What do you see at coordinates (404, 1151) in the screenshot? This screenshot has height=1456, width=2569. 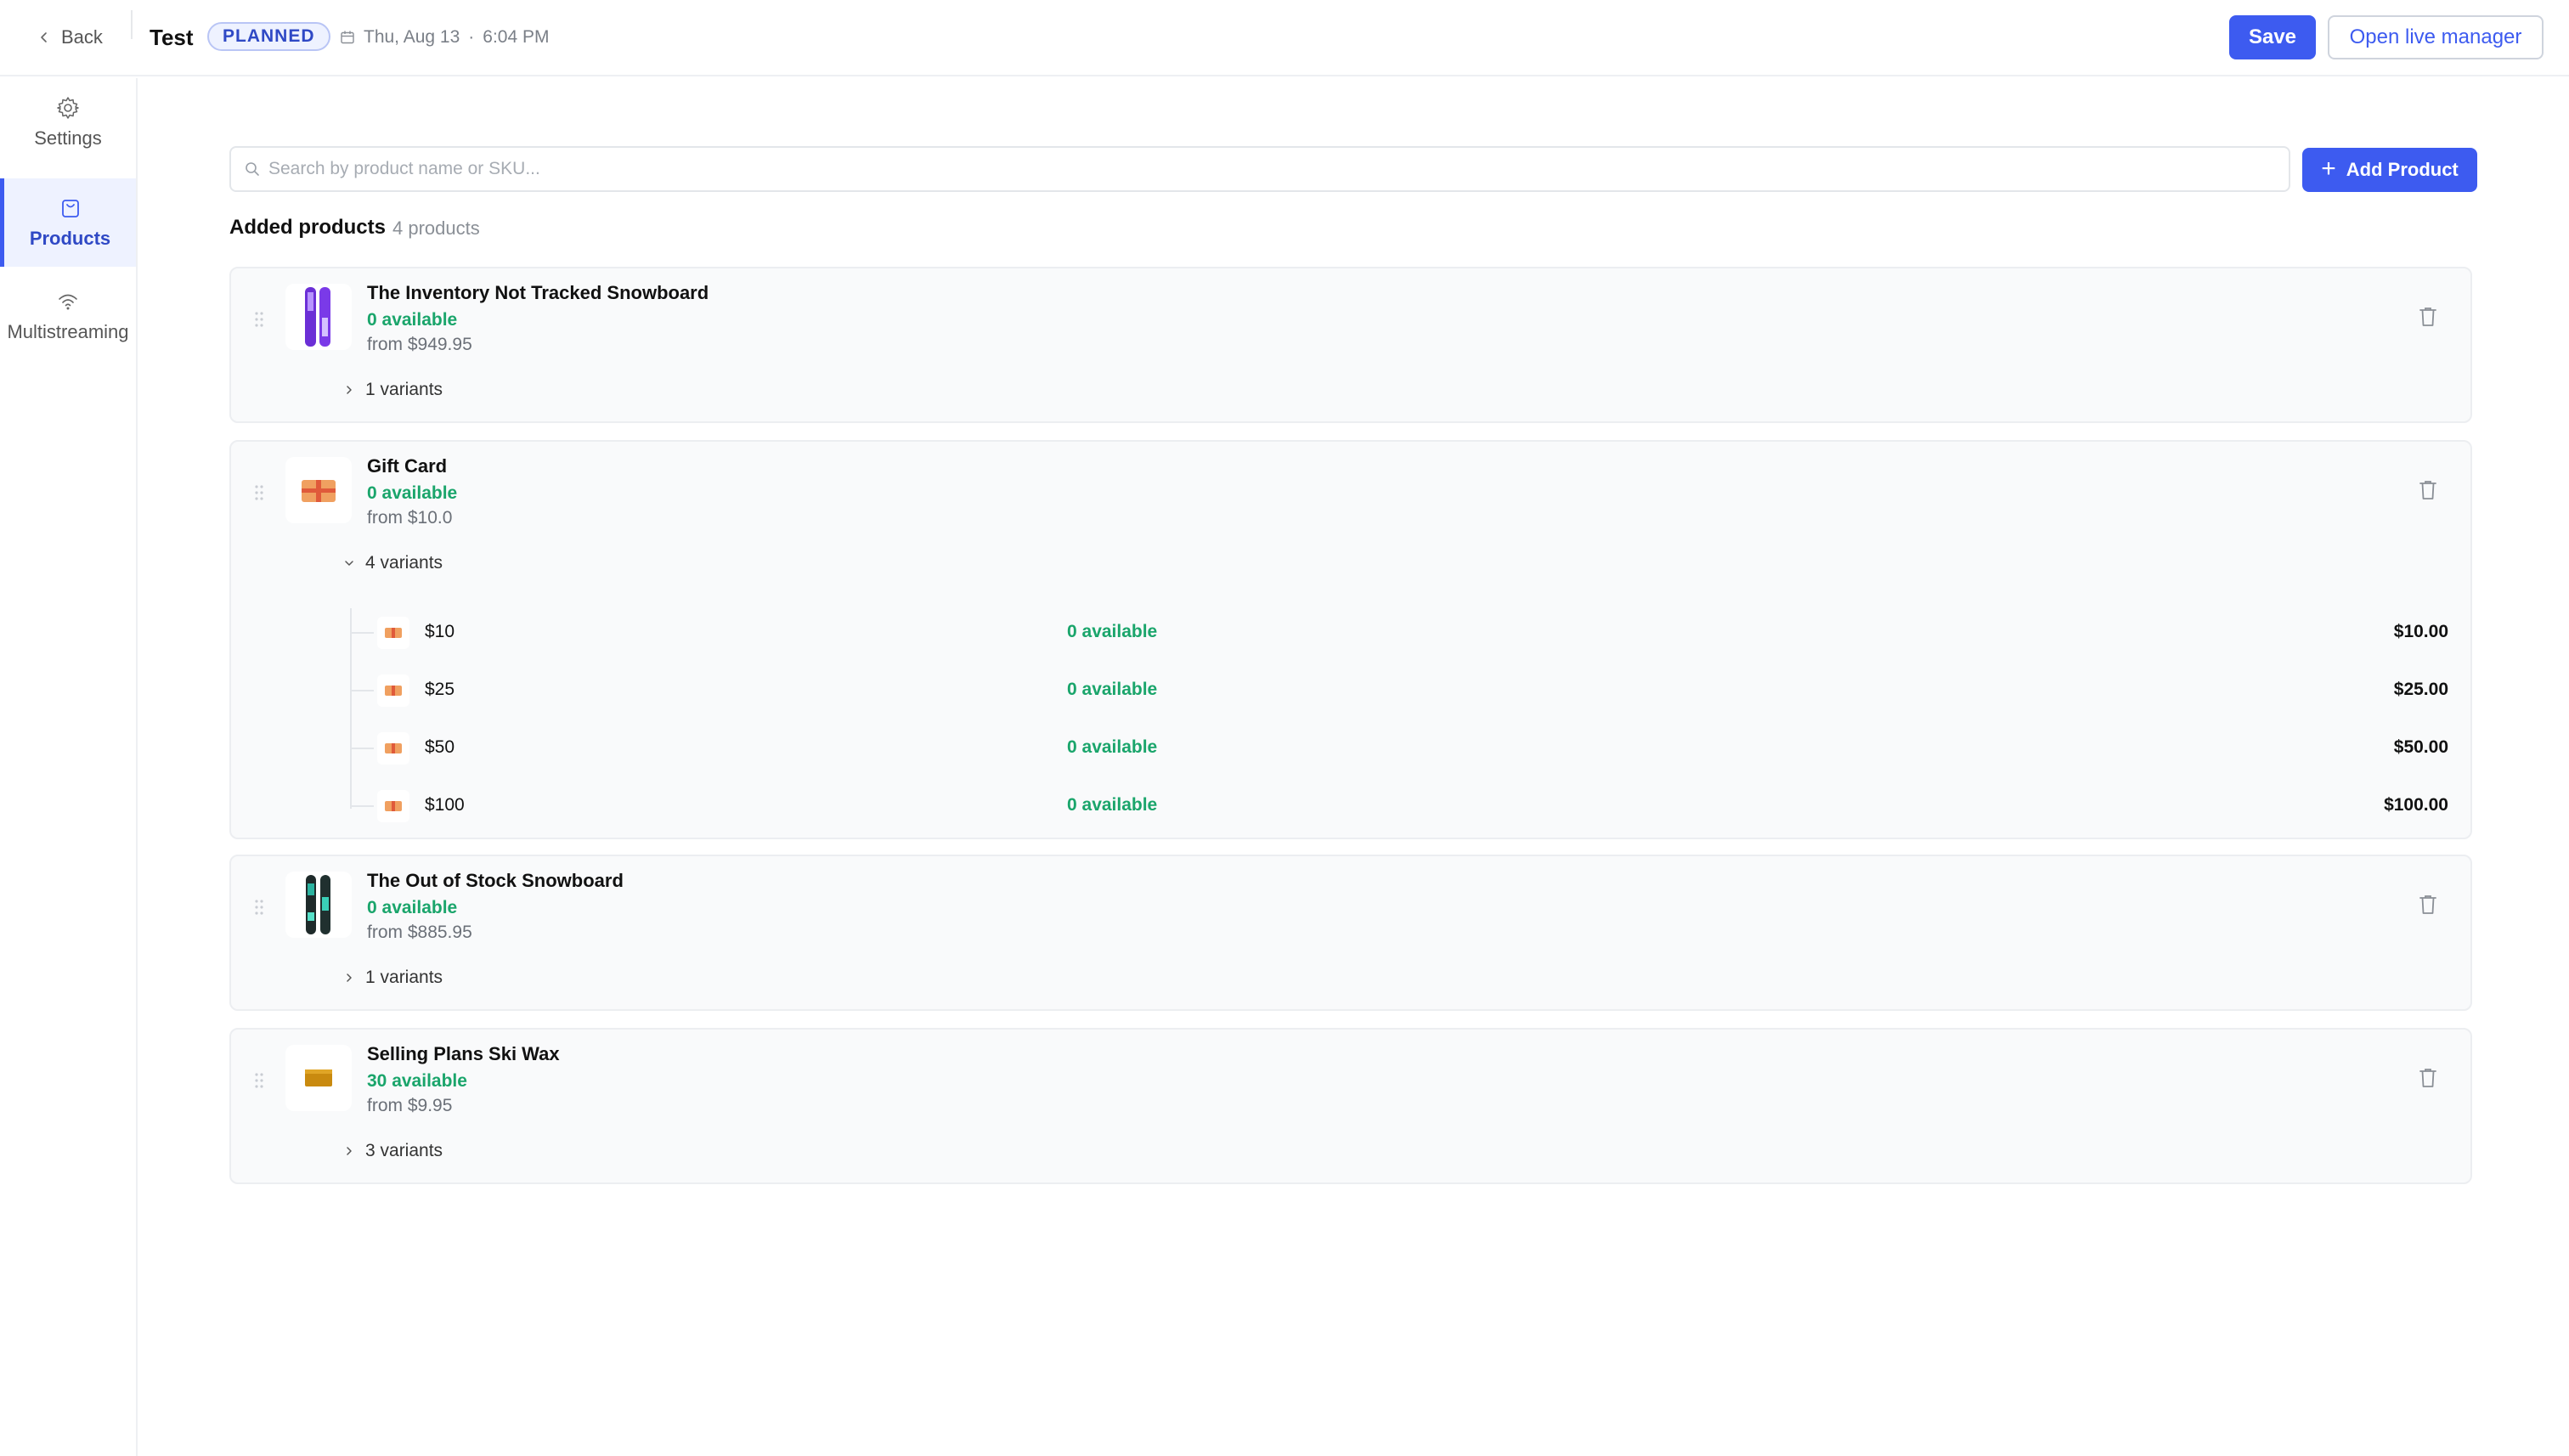 I see `variants-count: 3 variants` at bounding box center [404, 1151].